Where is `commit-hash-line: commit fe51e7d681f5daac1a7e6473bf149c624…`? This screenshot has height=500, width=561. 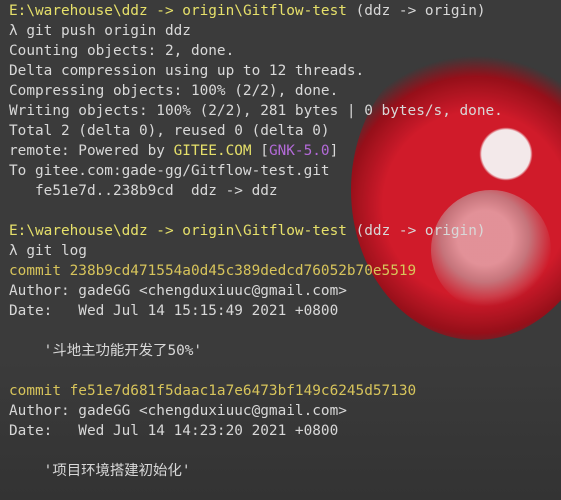 commit-hash-line: commit fe51e7d681f5daac1a7e6473bf149c624… is located at coordinates (213, 391).